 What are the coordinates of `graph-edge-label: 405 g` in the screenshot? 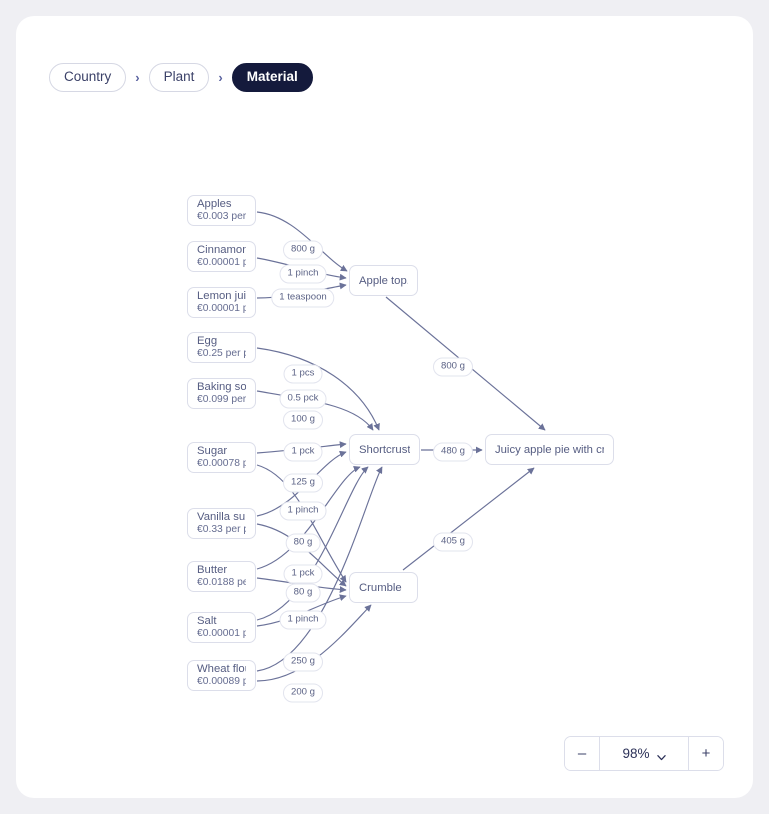 It's located at (453, 542).